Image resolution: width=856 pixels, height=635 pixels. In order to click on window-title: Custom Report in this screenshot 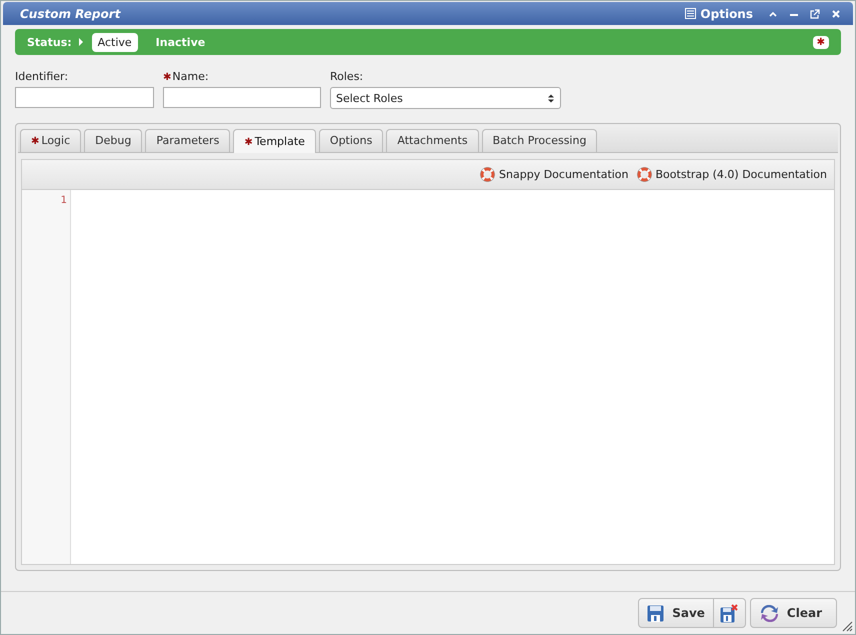, I will do `click(70, 13)`.